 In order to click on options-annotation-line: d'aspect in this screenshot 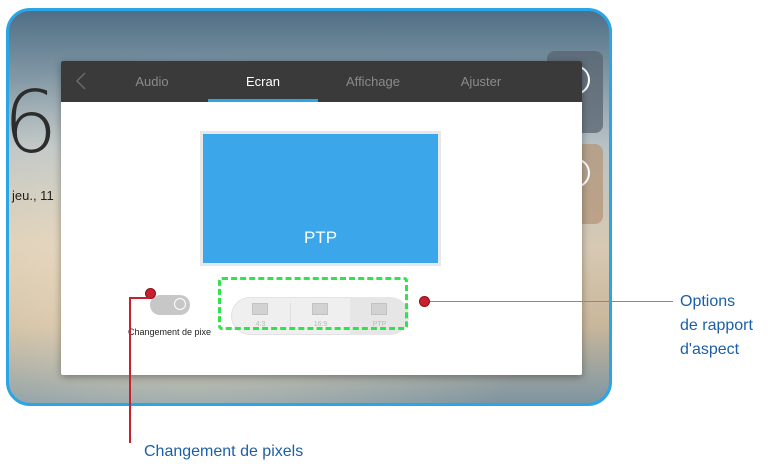, I will do `click(710, 349)`.